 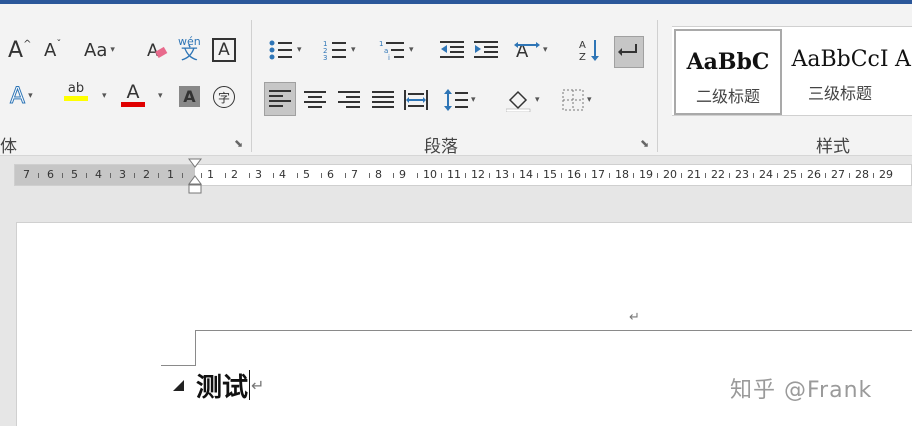 I want to click on font-color-icon: A, so click(x=133, y=92).